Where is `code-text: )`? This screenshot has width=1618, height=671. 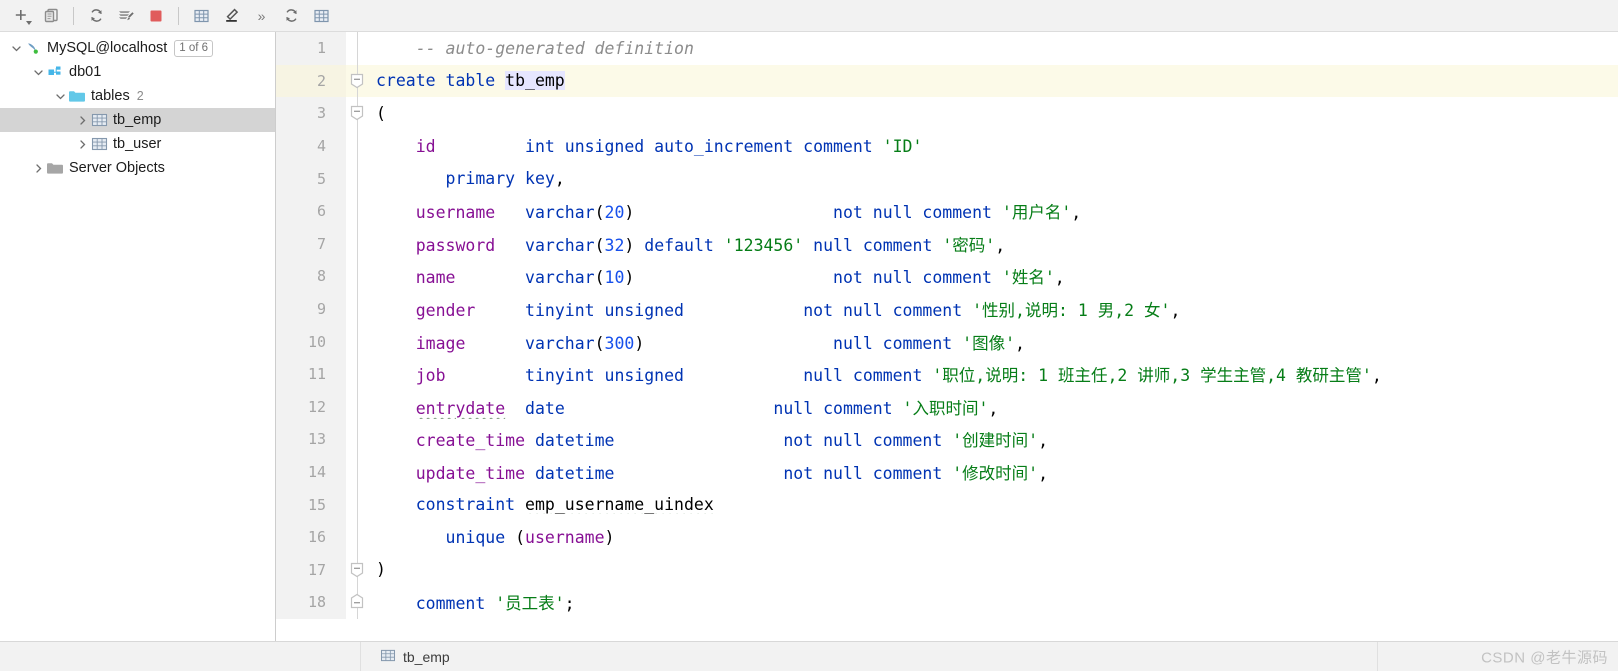 code-text: ) is located at coordinates (993, 569).